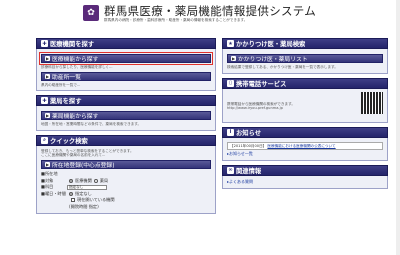 The width and height of the screenshot is (400, 255). What do you see at coordinates (230, 132) in the screenshot?
I see `info-icon: i` at bounding box center [230, 132].